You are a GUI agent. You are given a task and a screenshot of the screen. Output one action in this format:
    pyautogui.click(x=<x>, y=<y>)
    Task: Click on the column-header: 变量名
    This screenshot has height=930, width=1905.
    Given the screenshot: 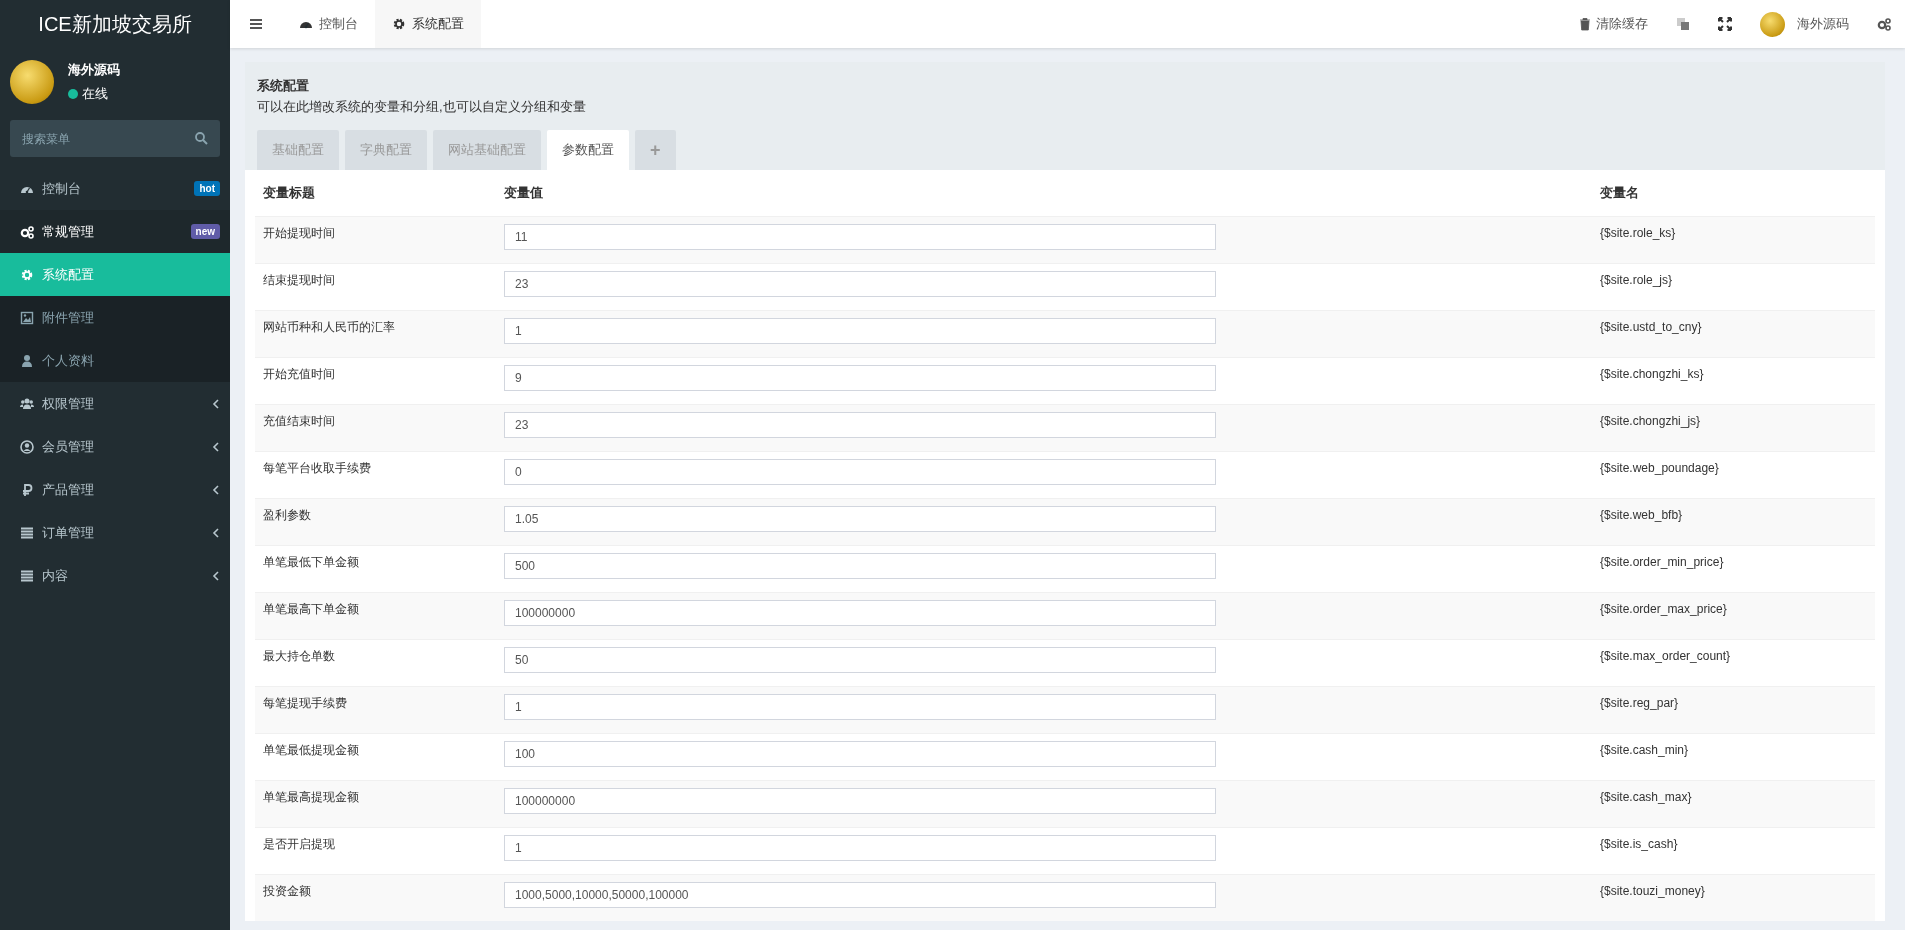 What is the action you would take?
    pyautogui.click(x=1733, y=193)
    